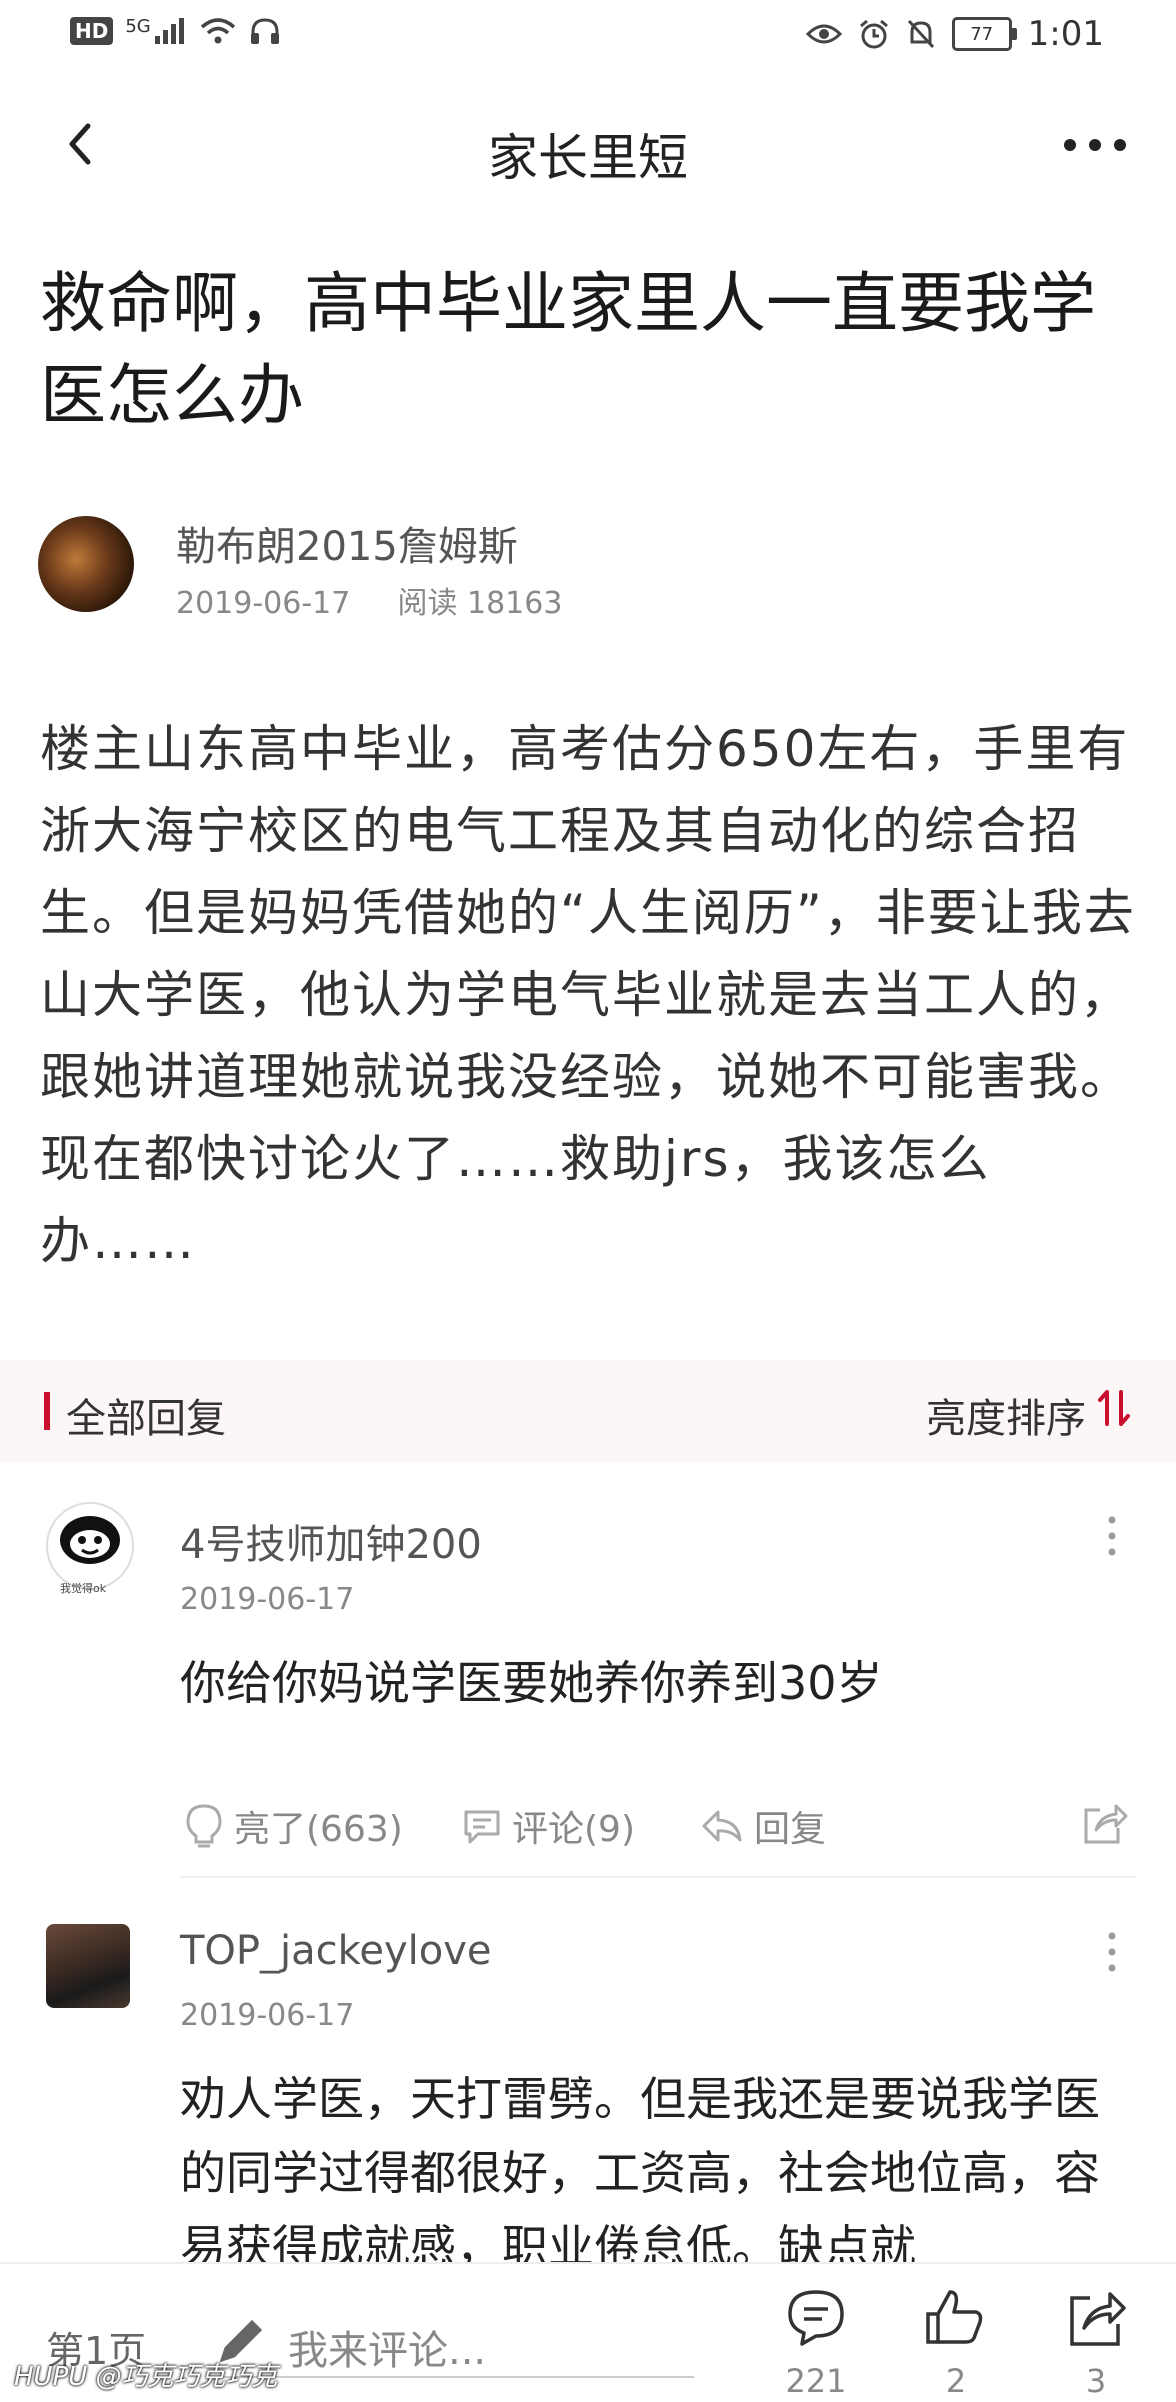  I want to click on comment-author: 4号技师加钟200, so click(331, 1541).